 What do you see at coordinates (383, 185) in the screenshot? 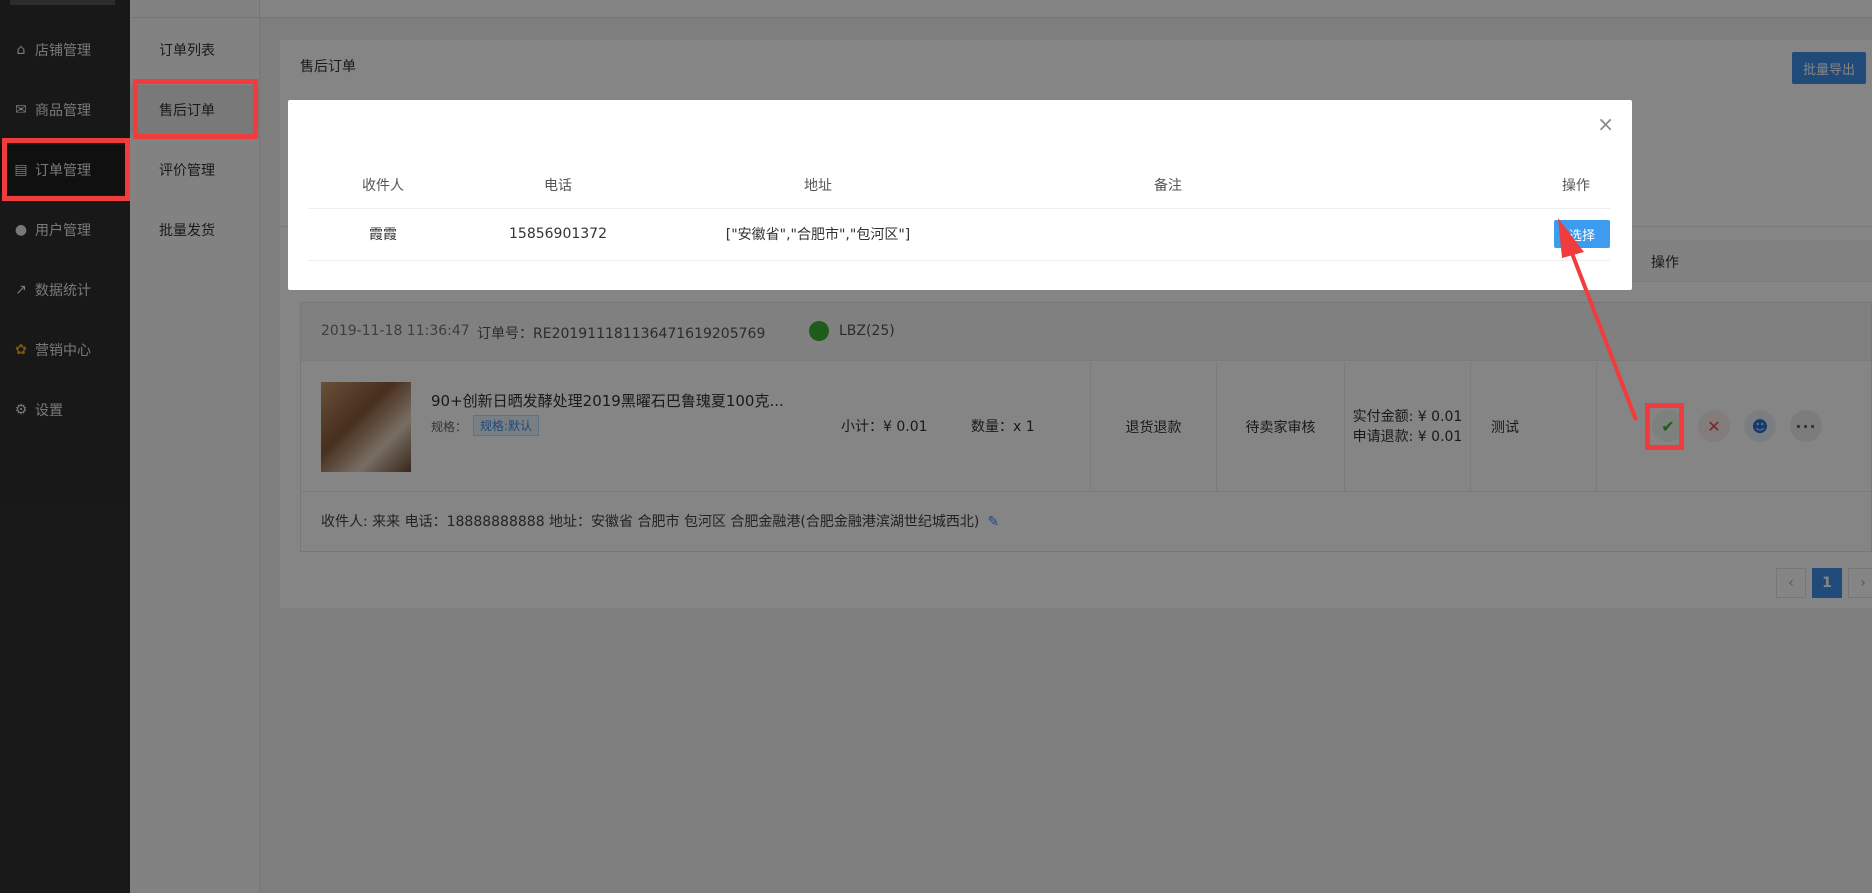
I see `col-receiver: 收件人` at bounding box center [383, 185].